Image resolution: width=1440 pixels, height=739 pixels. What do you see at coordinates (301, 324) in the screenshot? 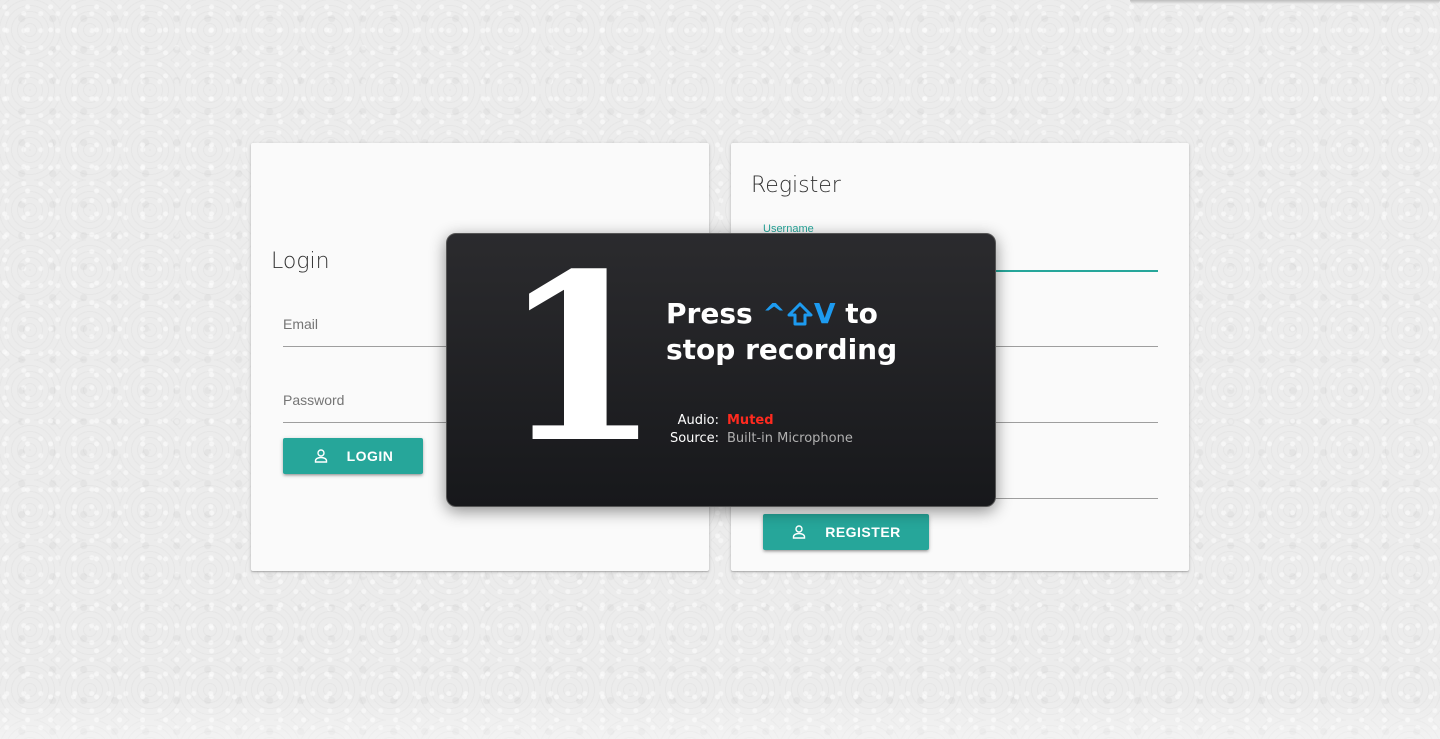
I see `email-field-label: Email` at bounding box center [301, 324].